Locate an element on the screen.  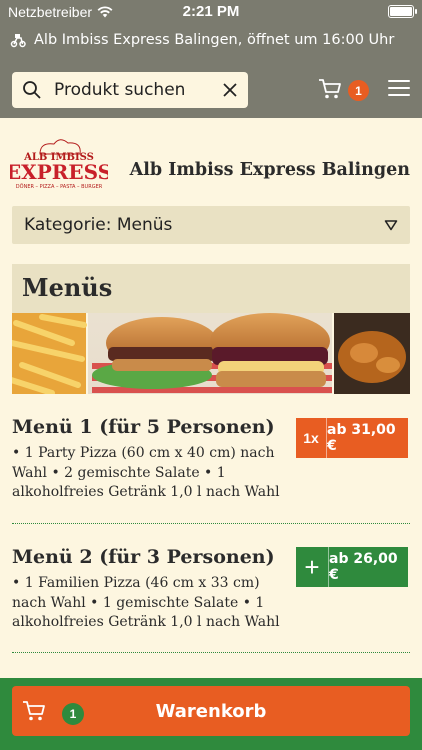
status-time: 2:21 PM is located at coordinates (211, 11).